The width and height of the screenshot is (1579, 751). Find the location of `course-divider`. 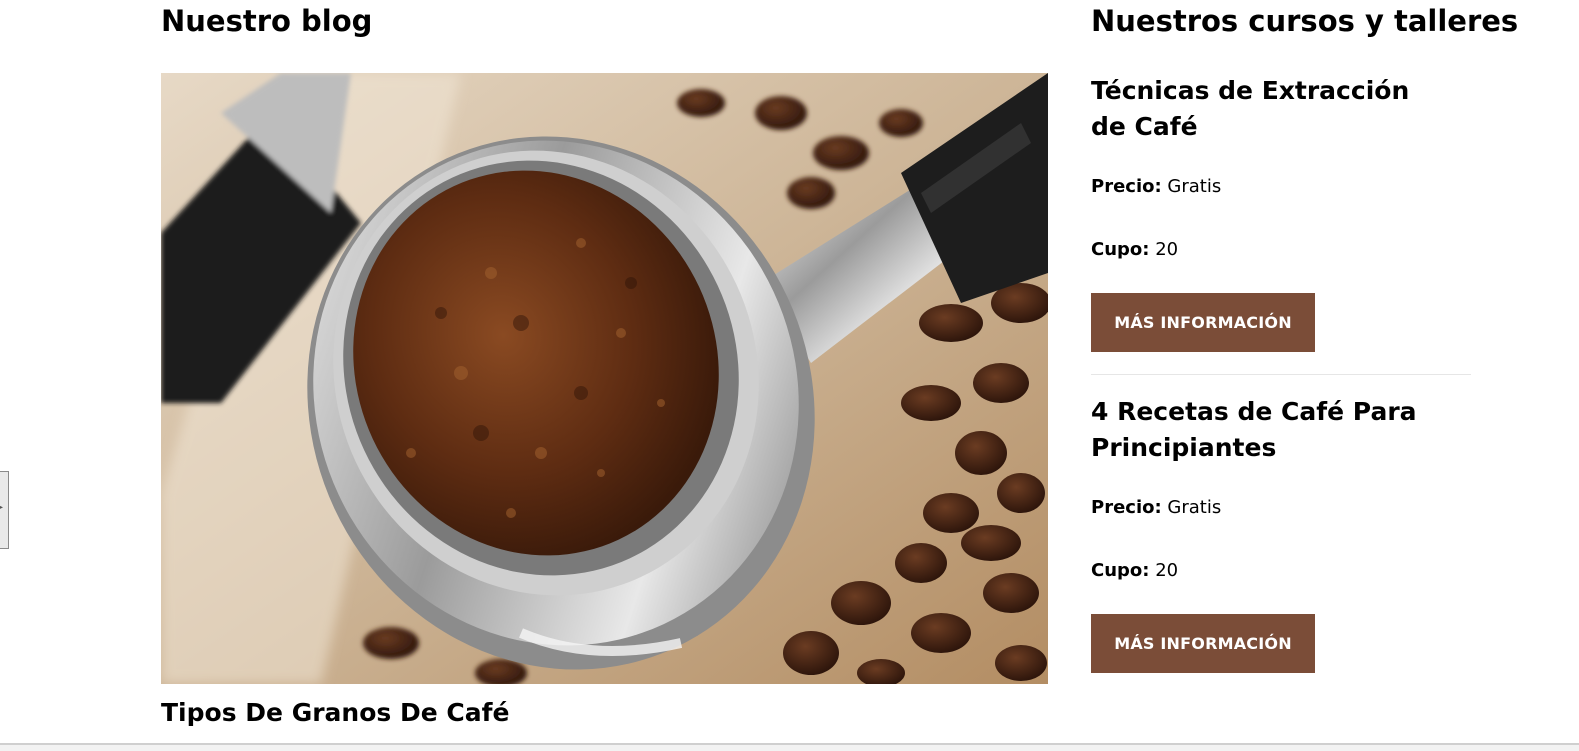

course-divider is located at coordinates (1281, 374).